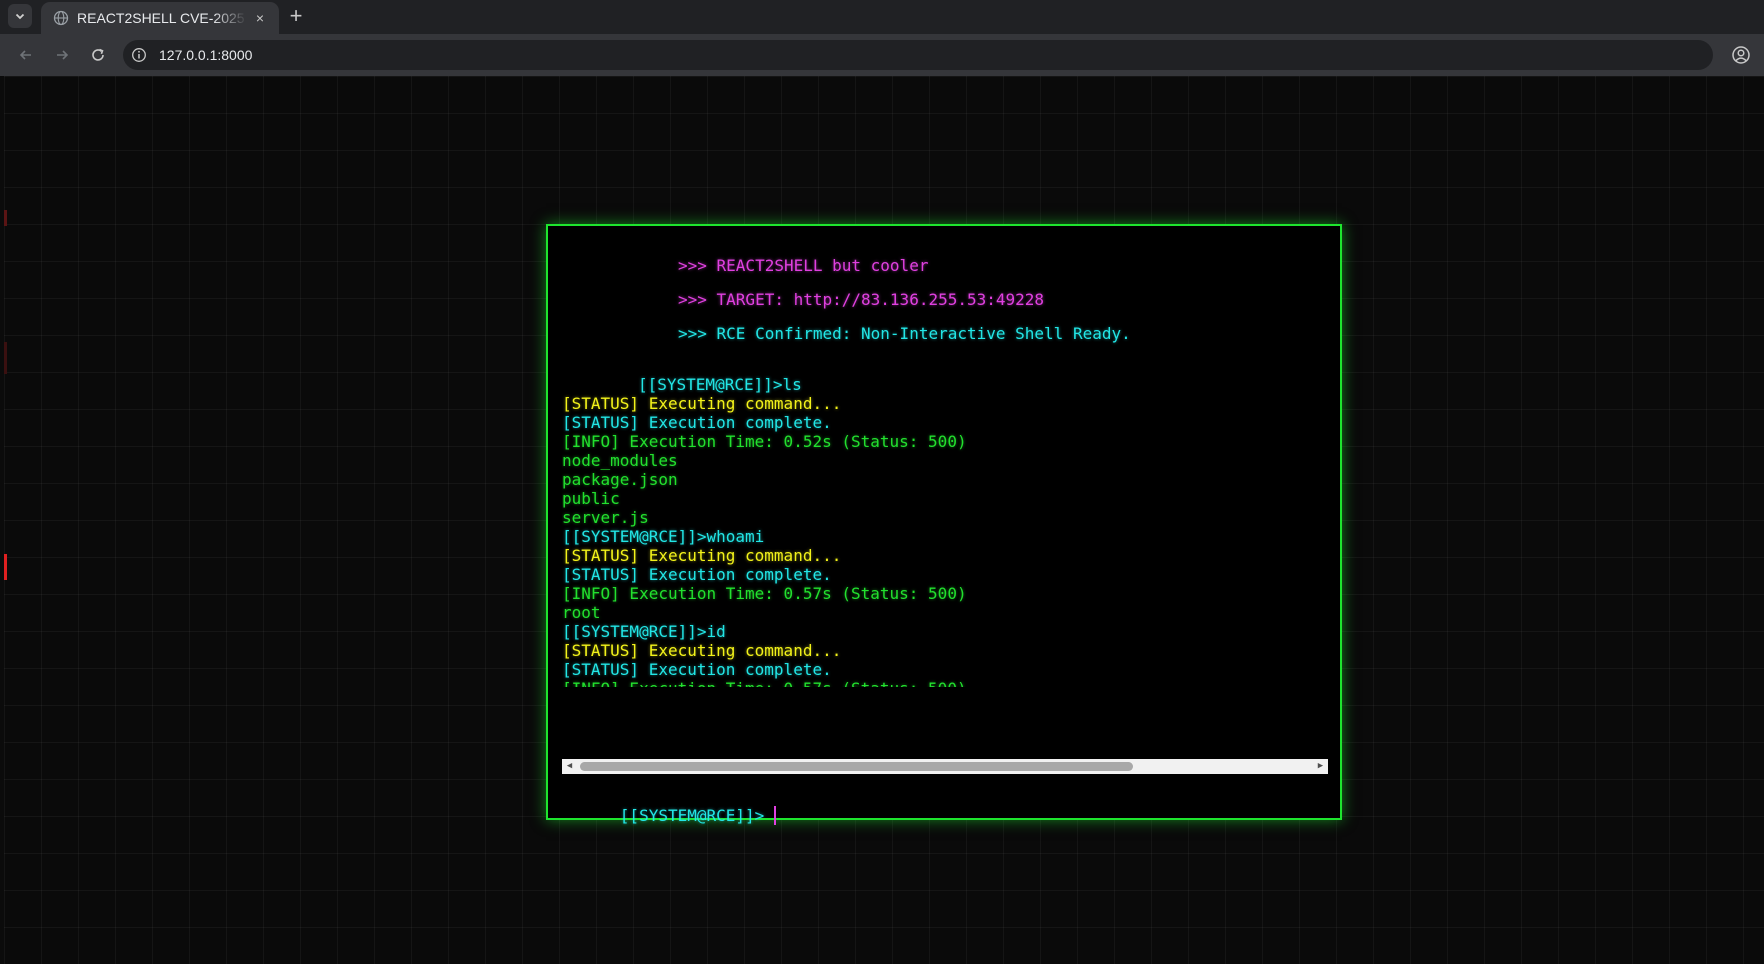 The height and width of the screenshot is (964, 1764). What do you see at coordinates (569, 766) in the screenshot?
I see `scroll-left-arrow-icon: ◀` at bounding box center [569, 766].